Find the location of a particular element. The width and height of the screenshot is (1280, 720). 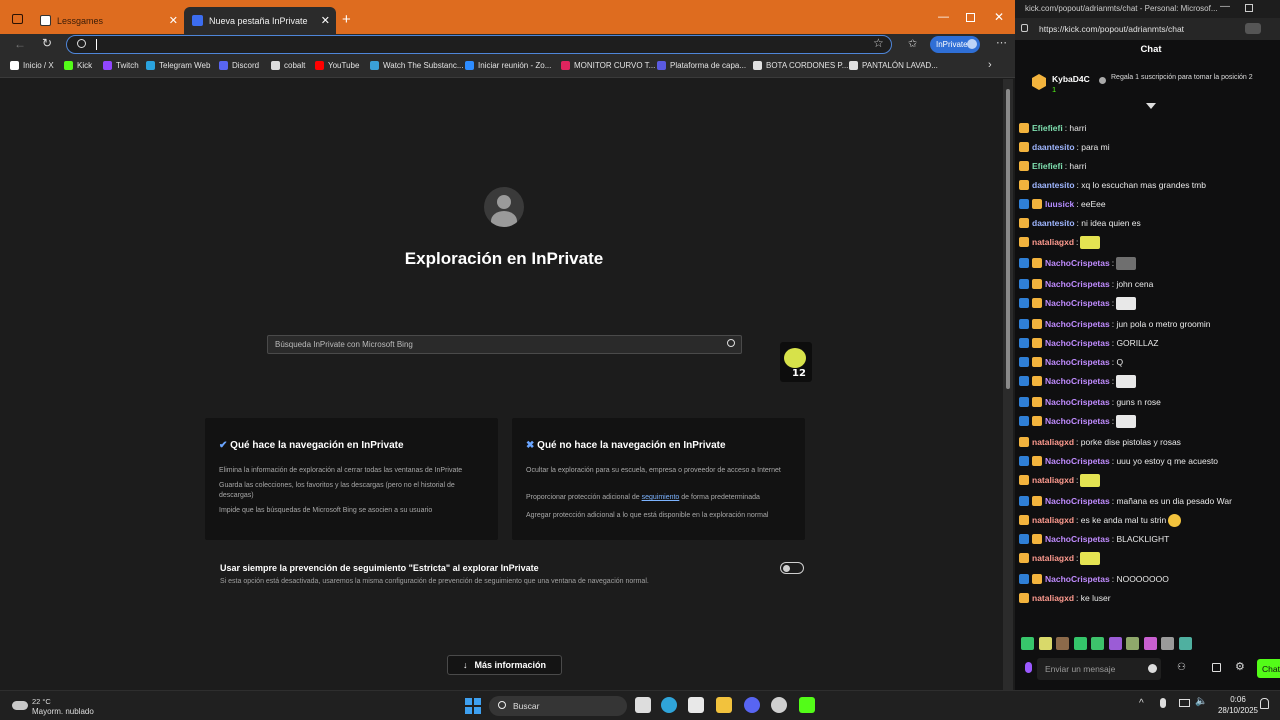

tab-lessgames: Lessgames ✕ is located at coordinates (108, 20).